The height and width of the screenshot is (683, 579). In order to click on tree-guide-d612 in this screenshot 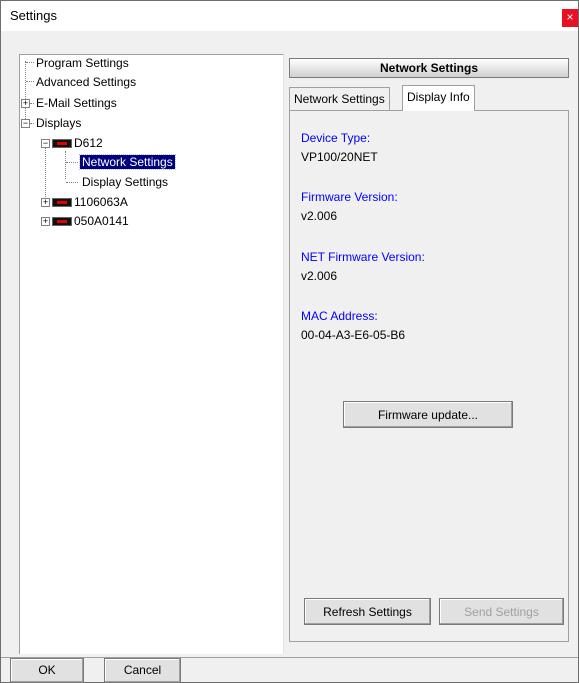, I will do `click(65, 165)`.